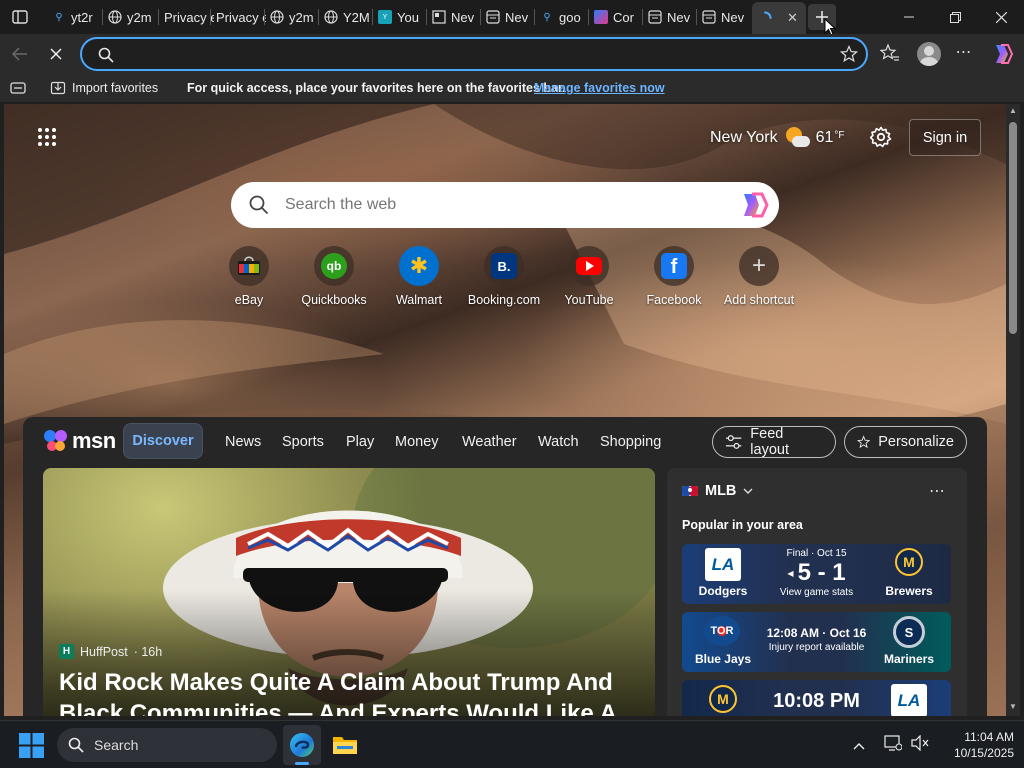 The image size is (1024, 768). Describe the element at coordinates (303, 442) in the screenshot. I see `nav-sports: Sports` at that location.